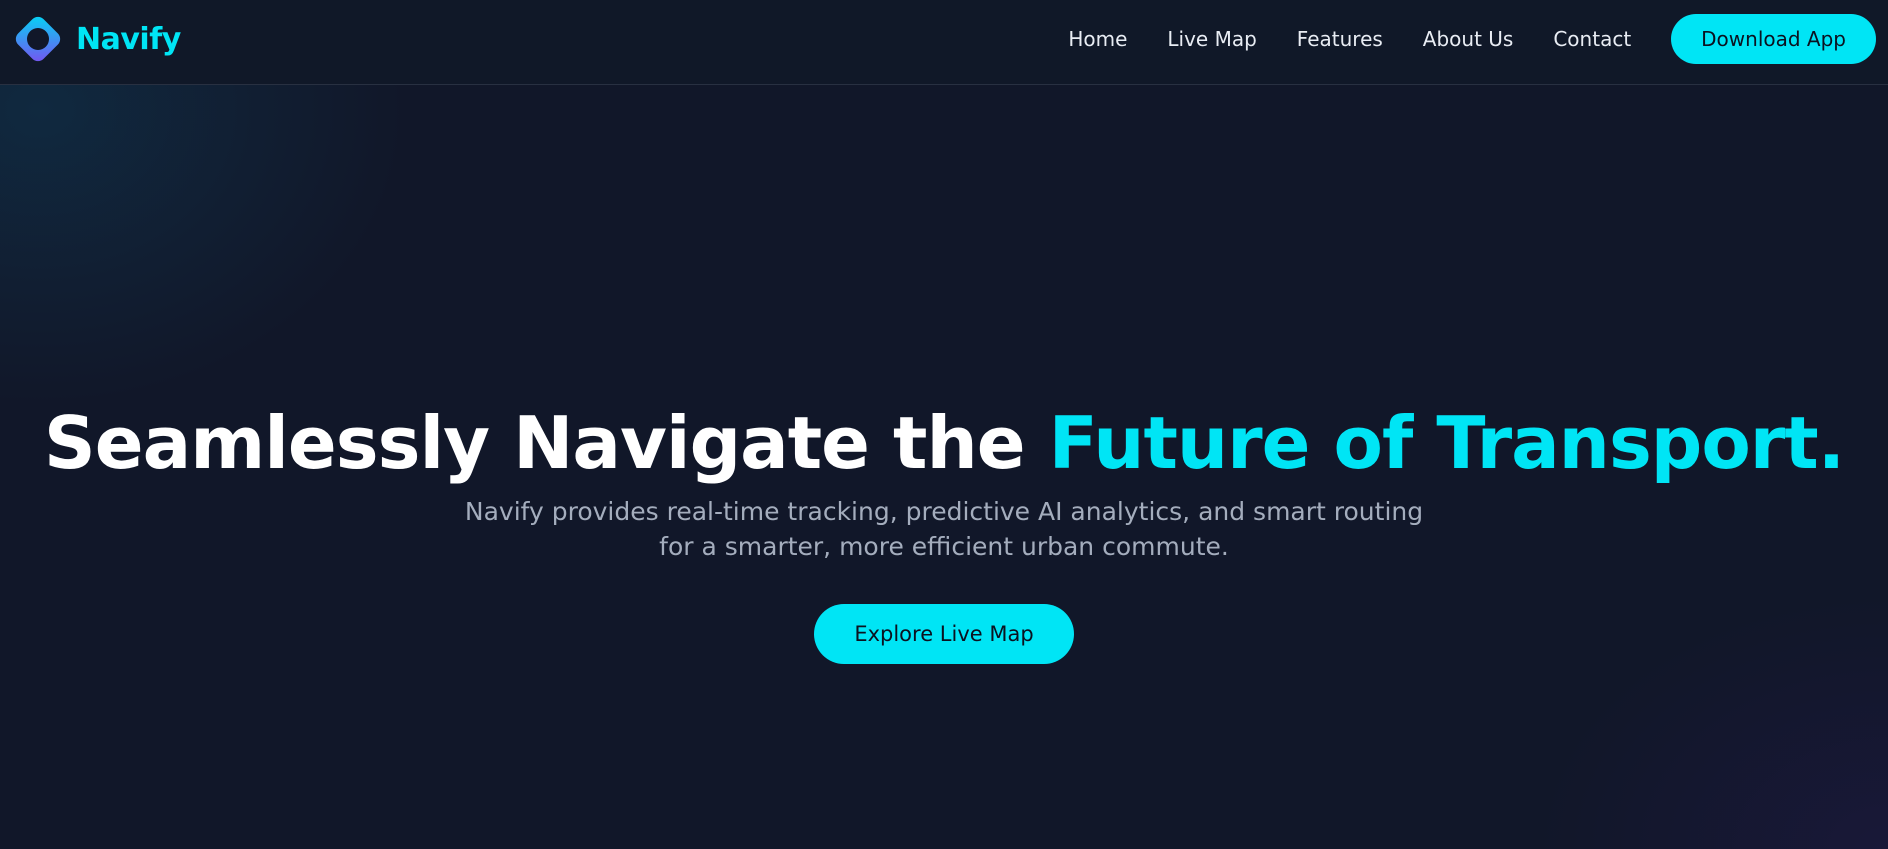  Describe the element at coordinates (944, 634) in the screenshot. I see `explore-live-map-button: Explore Live Map` at that location.